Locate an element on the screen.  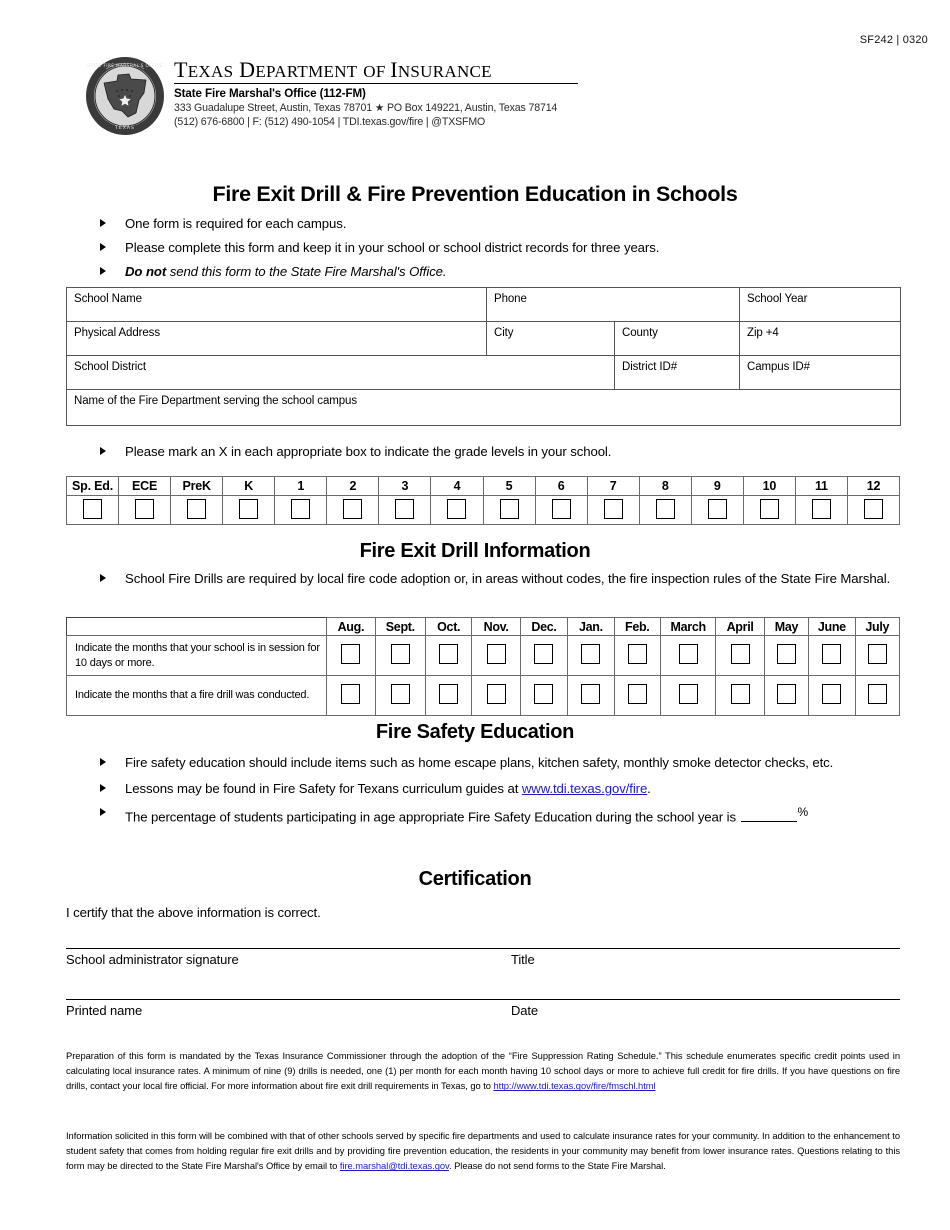
percentage-input-blank is located at coordinates (768, 821).